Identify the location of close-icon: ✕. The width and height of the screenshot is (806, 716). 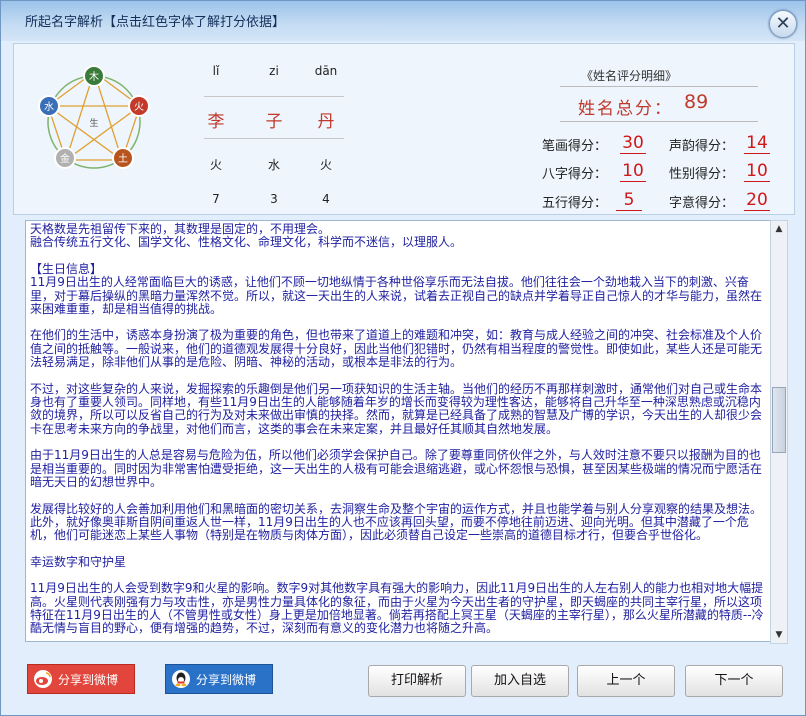
(783, 23).